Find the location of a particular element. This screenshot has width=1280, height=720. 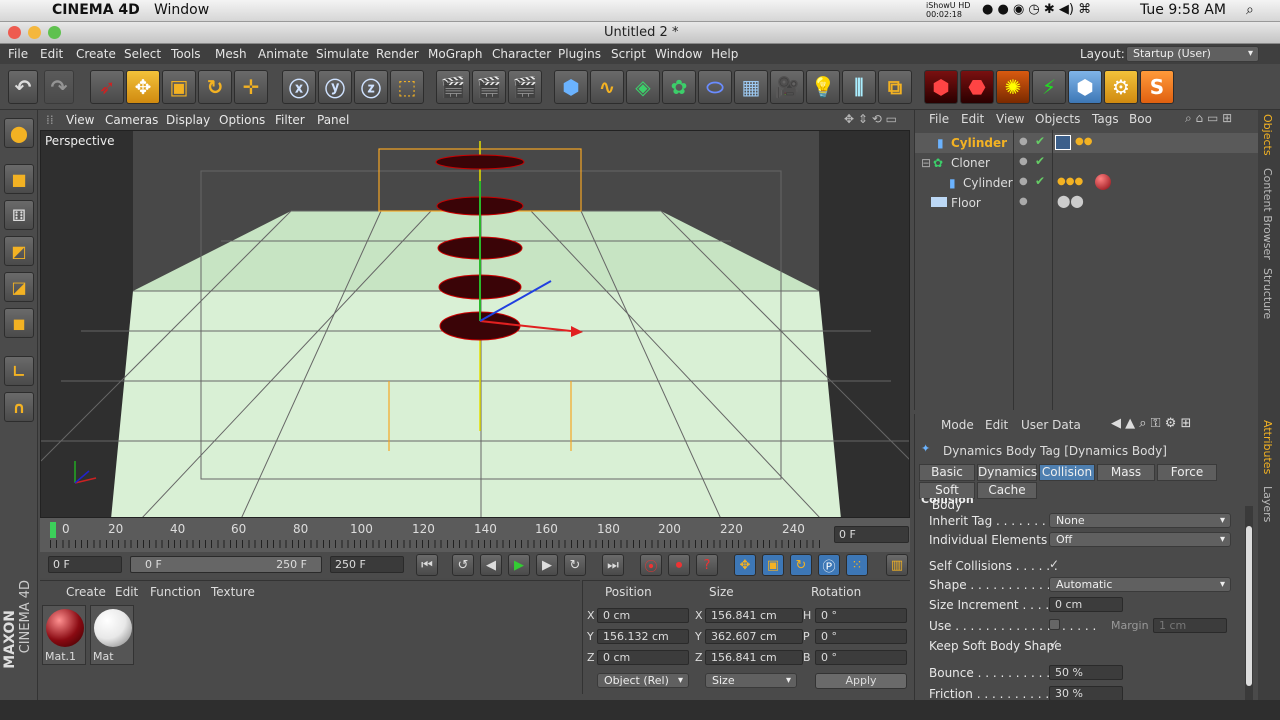

prev-key-button: ↺ is located at coordinates (463, 565).